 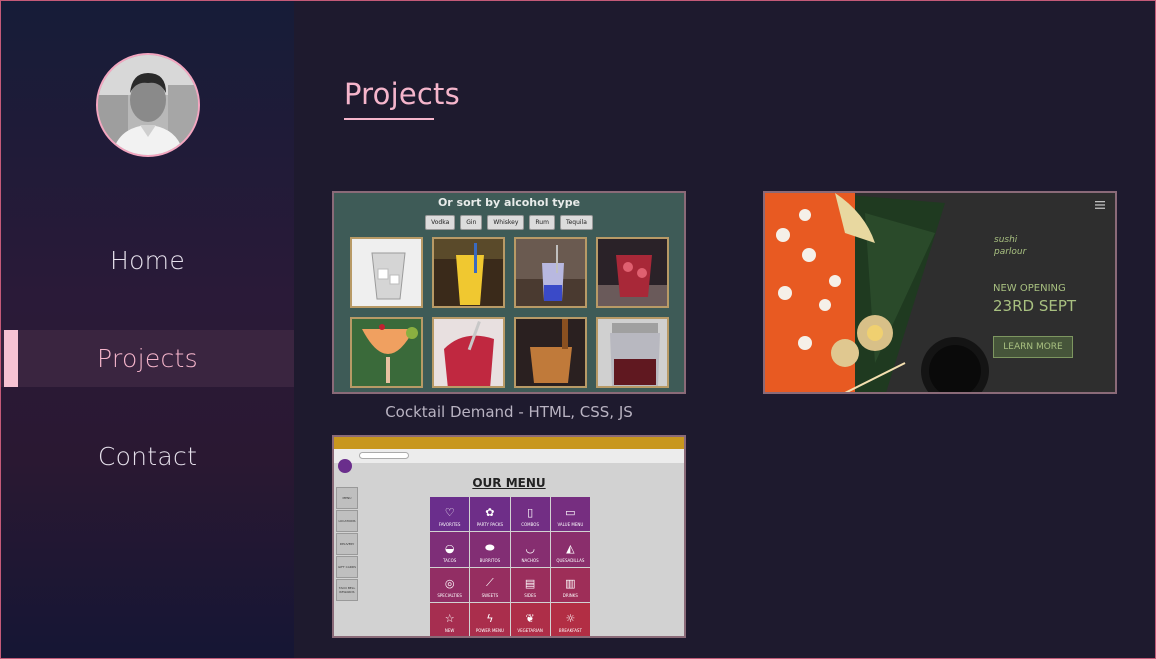 I want to click on nav-home: Home, so click(x=147, y=260).